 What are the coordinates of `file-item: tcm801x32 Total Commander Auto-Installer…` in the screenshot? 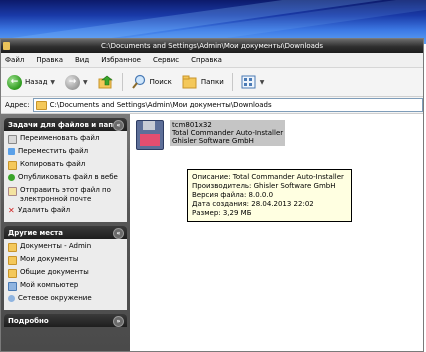 It's located at (211, 135).